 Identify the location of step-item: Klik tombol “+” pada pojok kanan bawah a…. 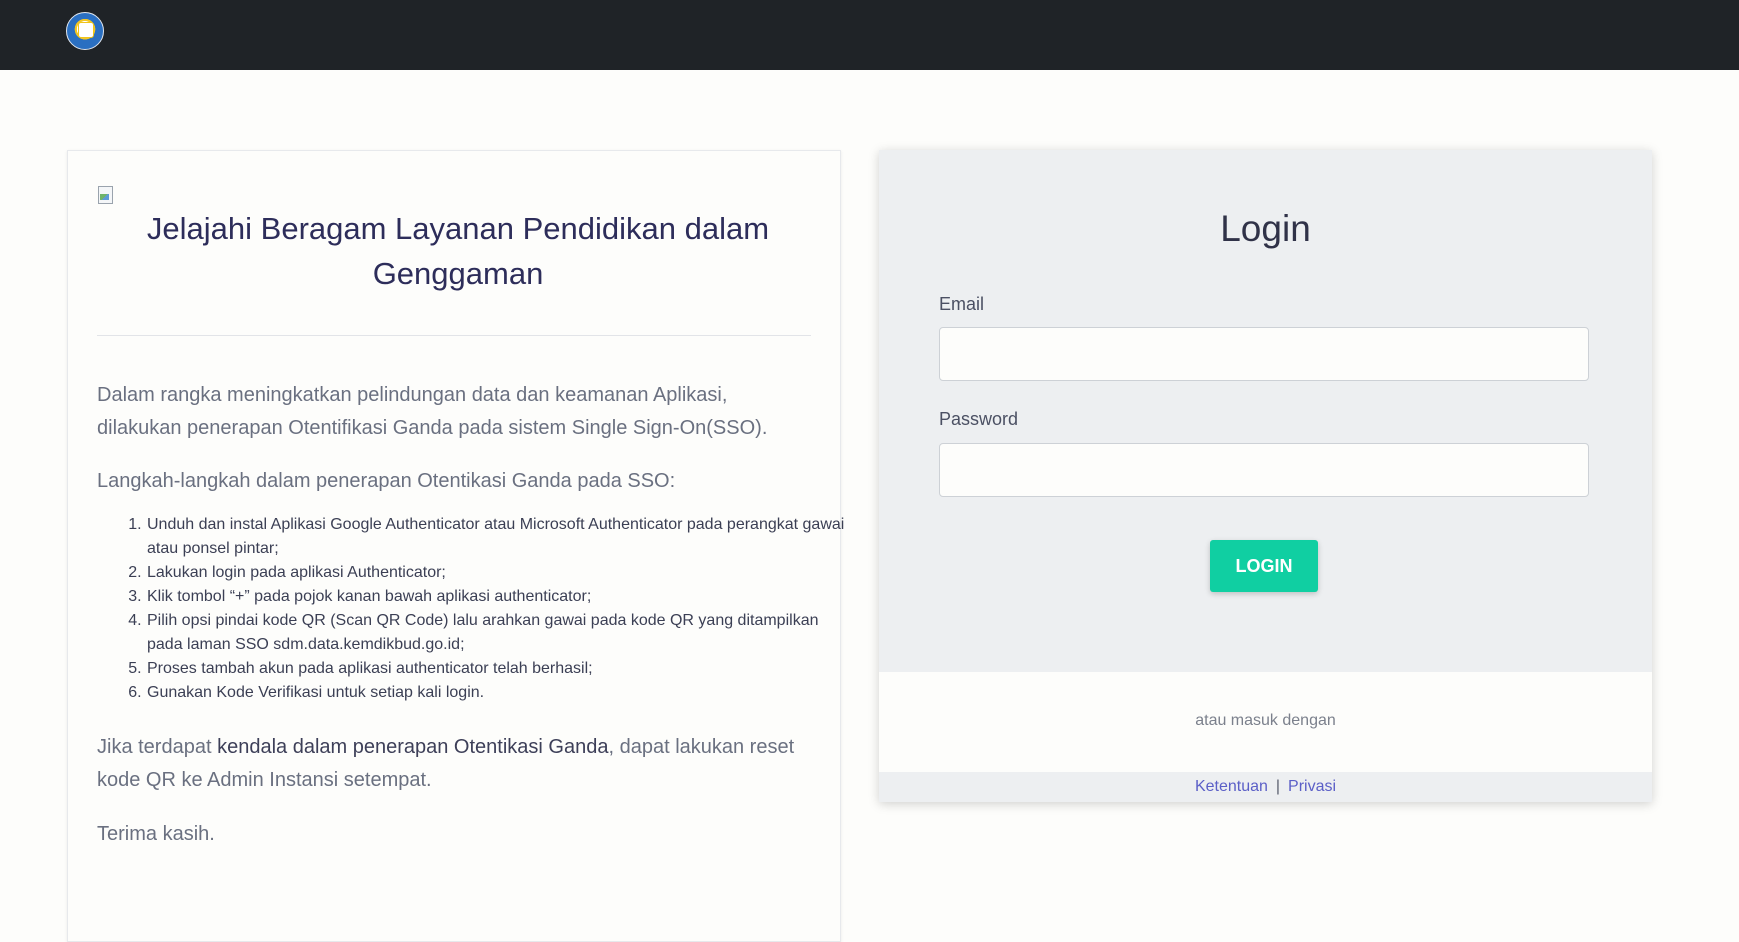
(496, 597).